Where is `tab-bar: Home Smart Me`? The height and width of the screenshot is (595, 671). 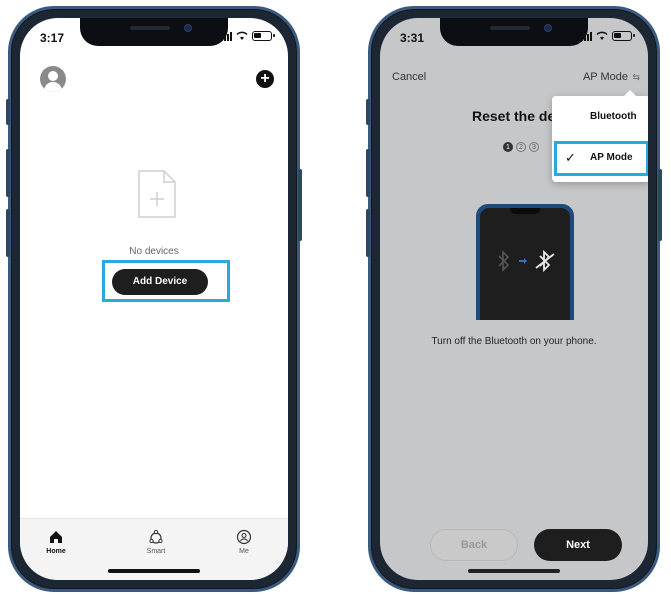
tab-bar: Home Smart Me is located at coordinates (154, 549).